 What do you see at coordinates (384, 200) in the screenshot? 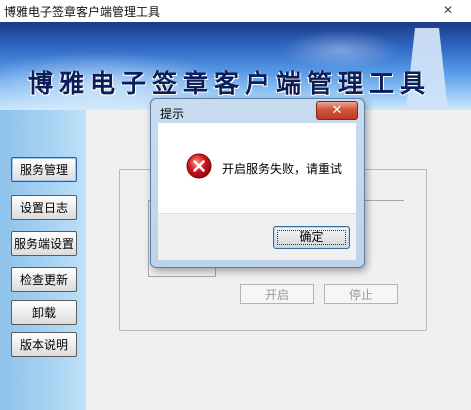
I see `group-divider` at bounding box center [384, 200].